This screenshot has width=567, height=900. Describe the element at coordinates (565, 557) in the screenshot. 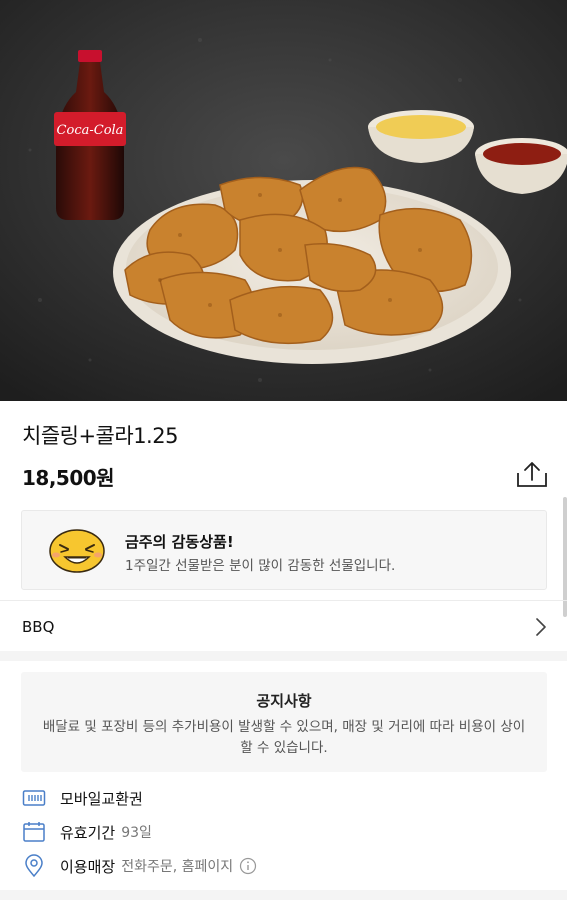

I see `scrollbar` at that location.